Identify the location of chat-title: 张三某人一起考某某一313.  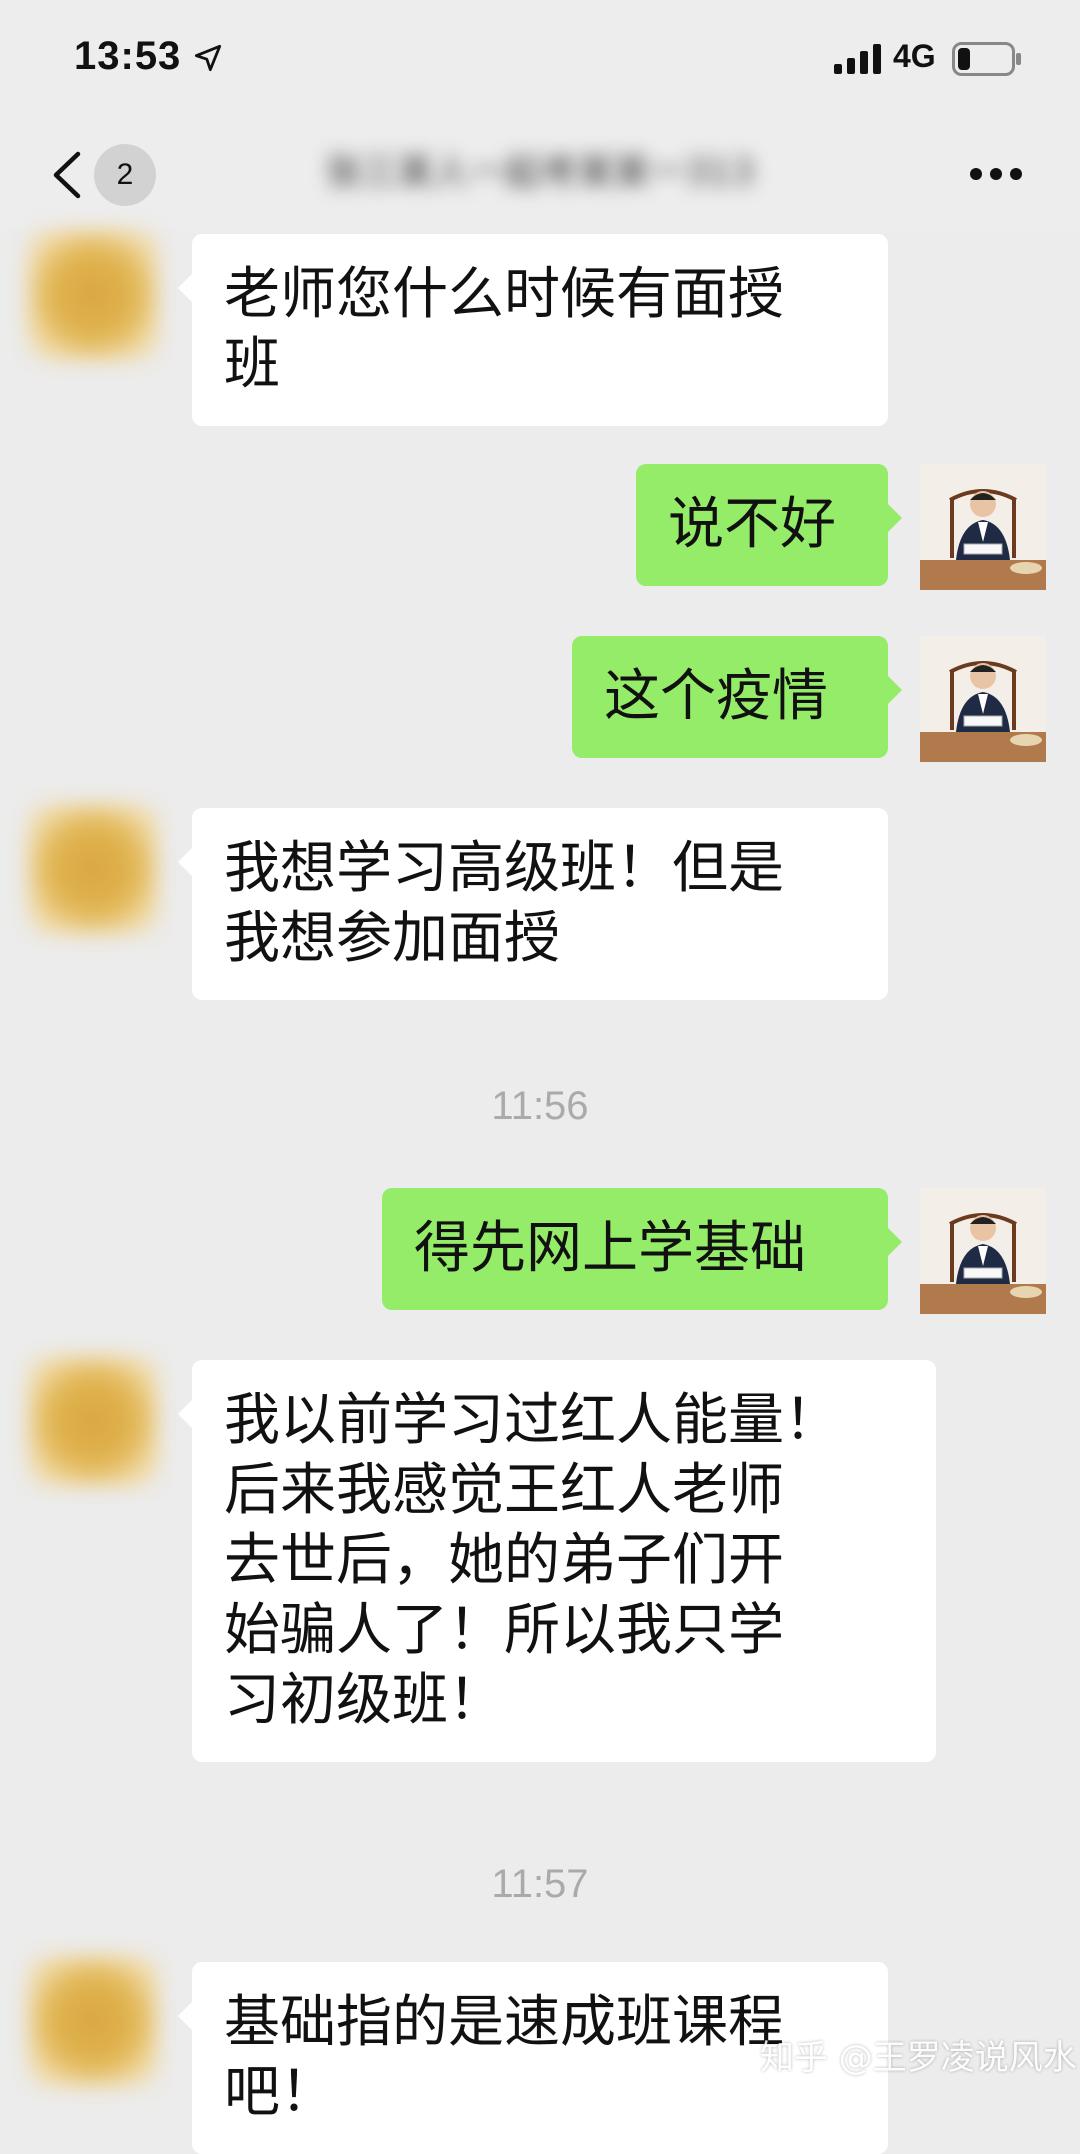
(540, 172).